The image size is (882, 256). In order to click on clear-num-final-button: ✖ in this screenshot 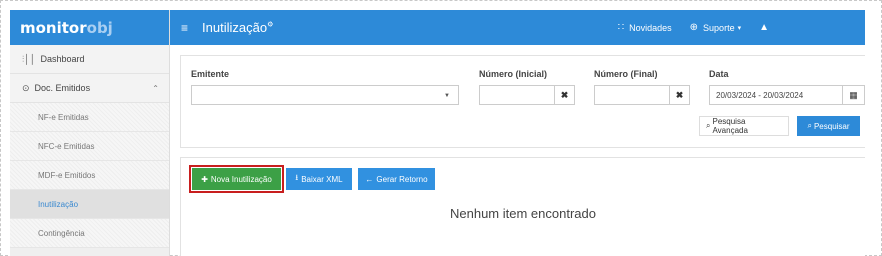, I will do `click(680, 95)`.